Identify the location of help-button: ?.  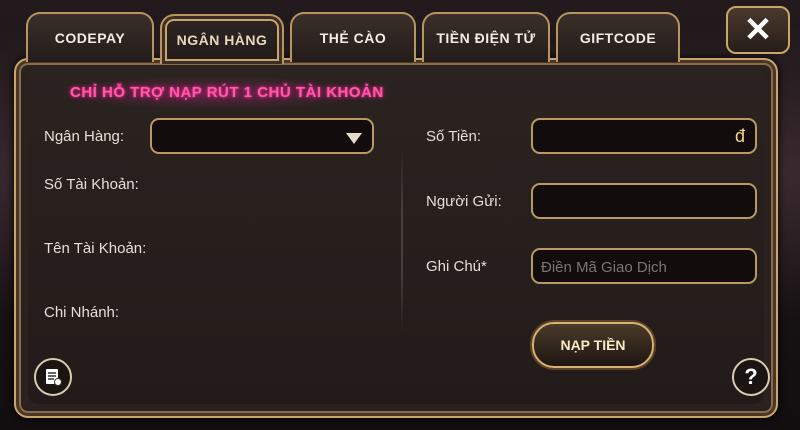
(751, 377).